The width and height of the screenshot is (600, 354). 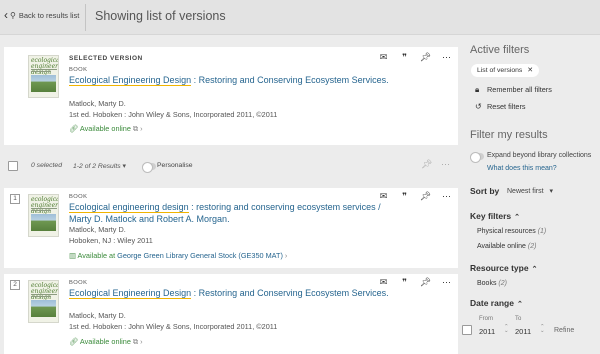 I want to click on personalise-label: Personalise, so click(x=175, y=165).